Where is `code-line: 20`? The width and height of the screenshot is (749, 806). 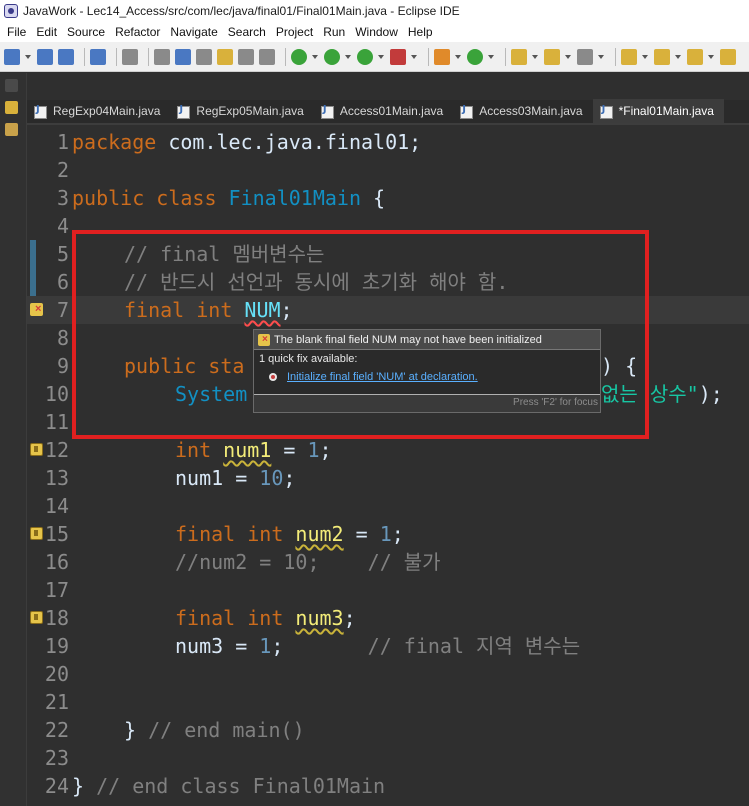
code-line: 20 is located at coordinates (388, 674).